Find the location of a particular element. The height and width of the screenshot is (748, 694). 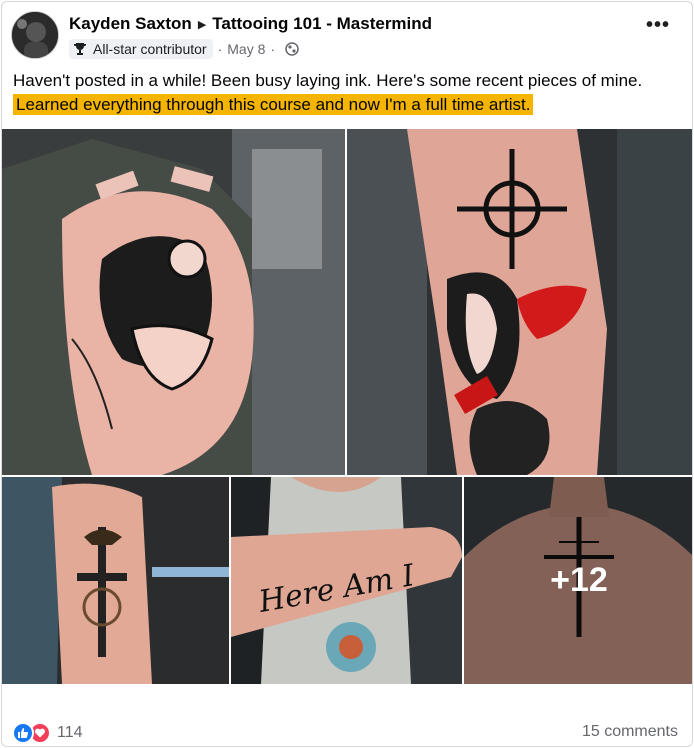

post-footer: 114 15 comments is located at coordinates (347, 724).